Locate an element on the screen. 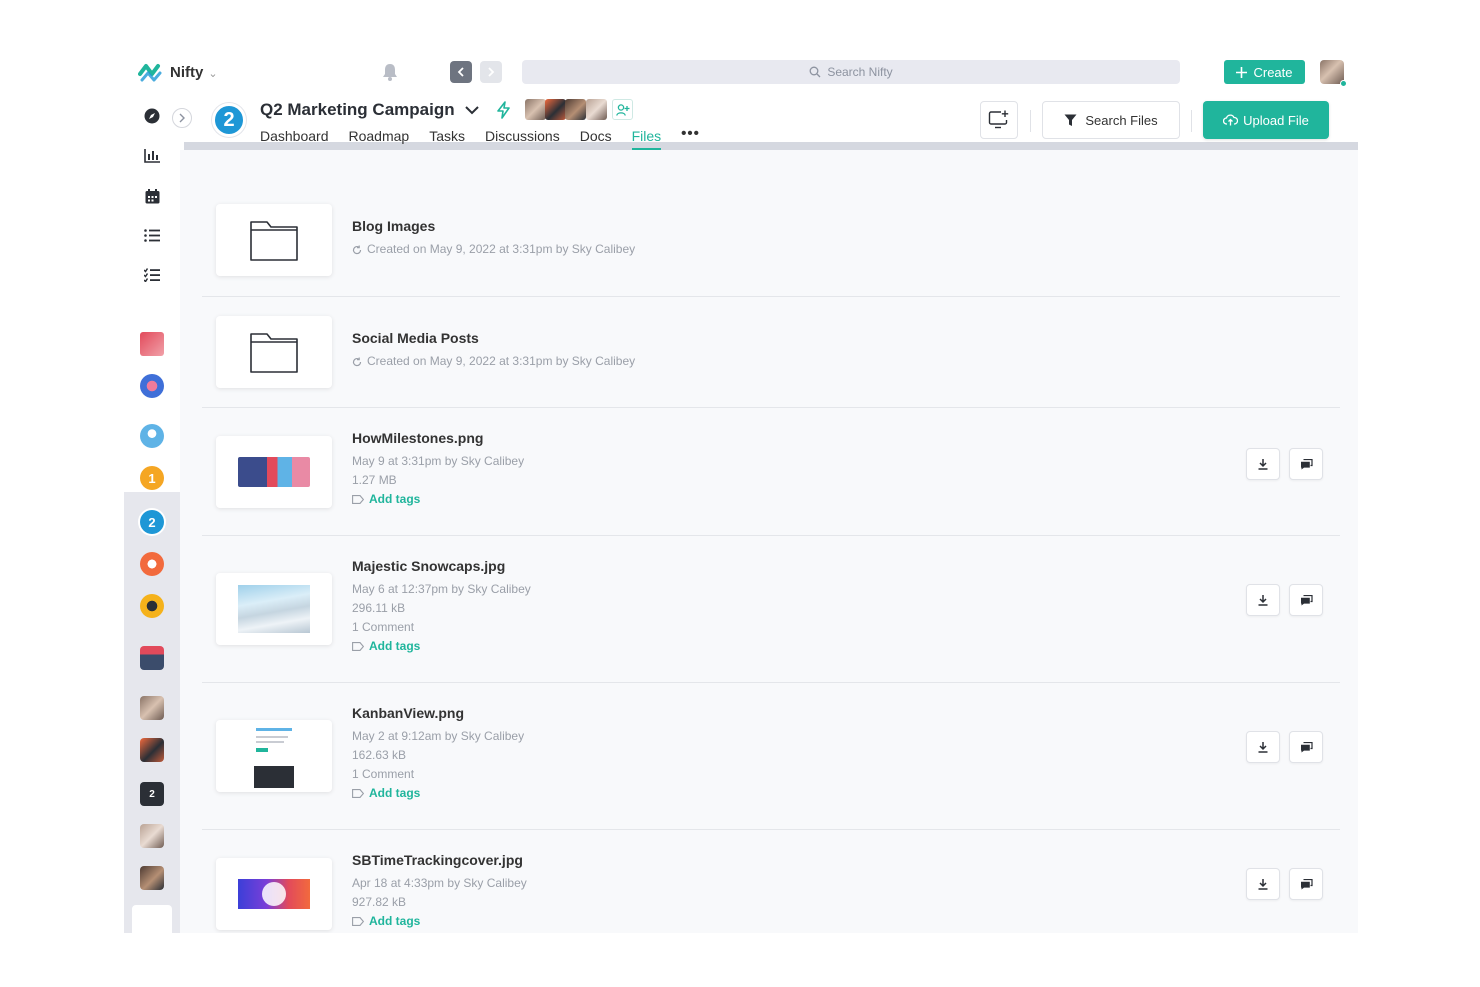 Image resolution: width=1480 pixels, height=987 pixels. upload-file-button: Upload File is located at coordinates (1266, 120).